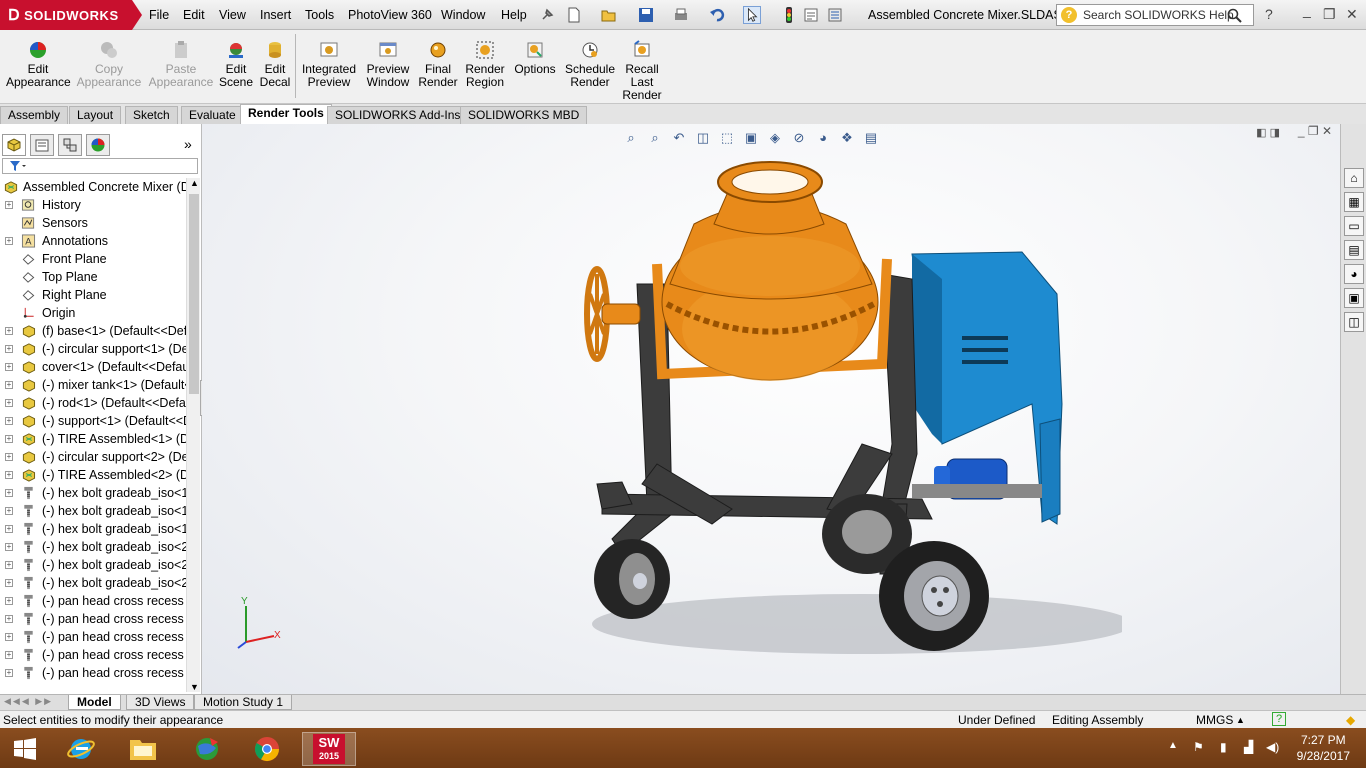 Image resolution: width=1366 pixels, height=768 pixels. I want to click on rear-right-wheel, so click(934, 596).